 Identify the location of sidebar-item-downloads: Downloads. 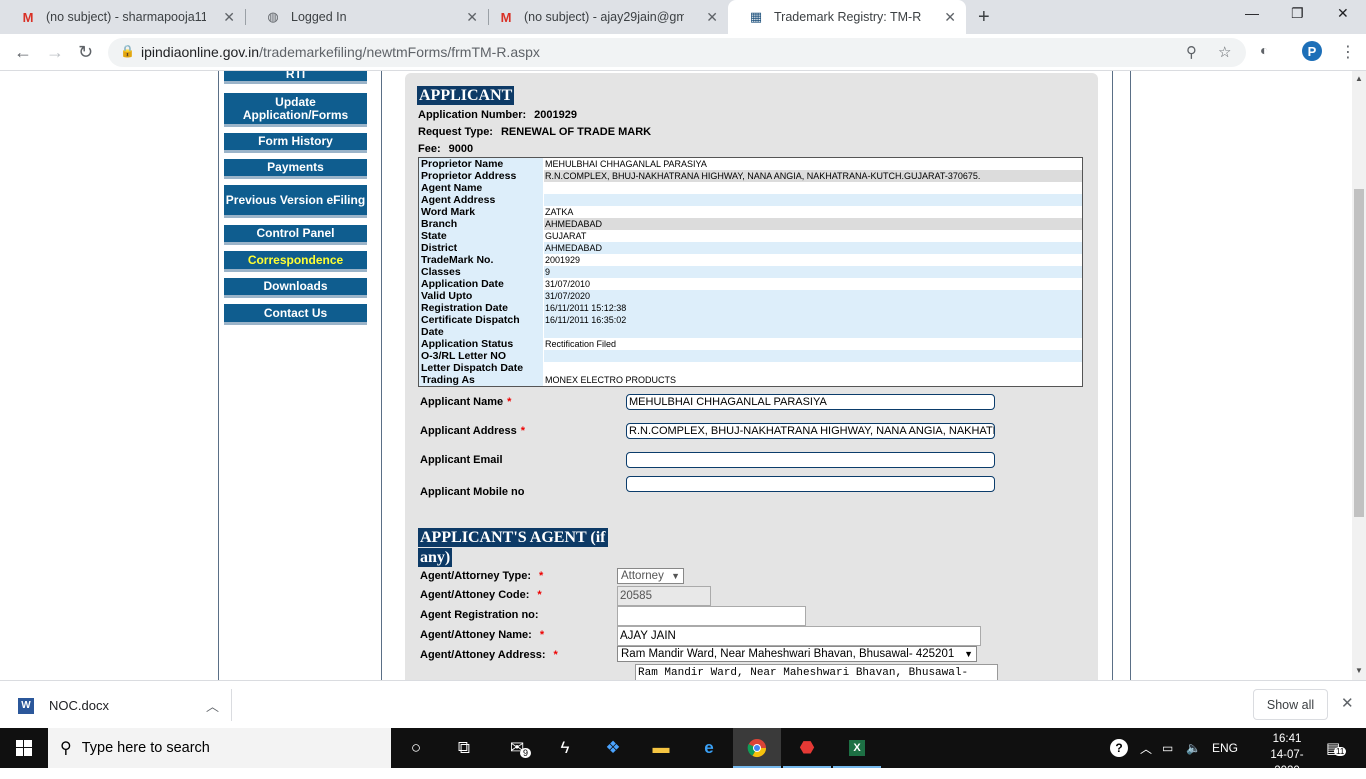
(295, 288).